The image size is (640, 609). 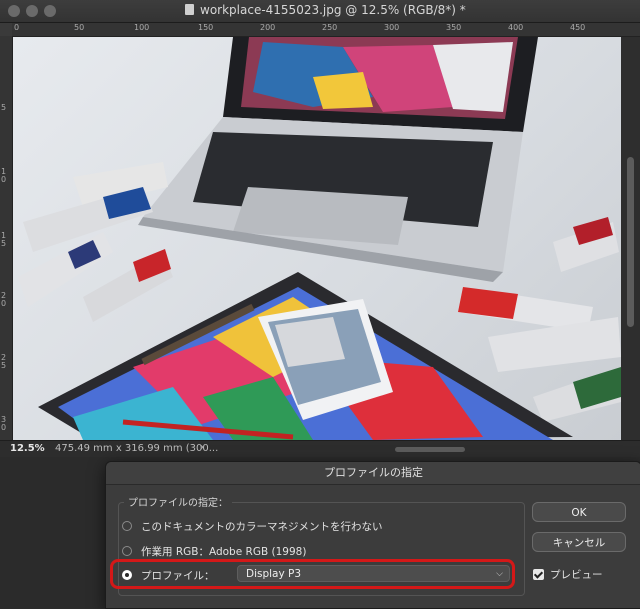 I want to click on horizontal-scroll-thumb, so click(x=430, y=449).